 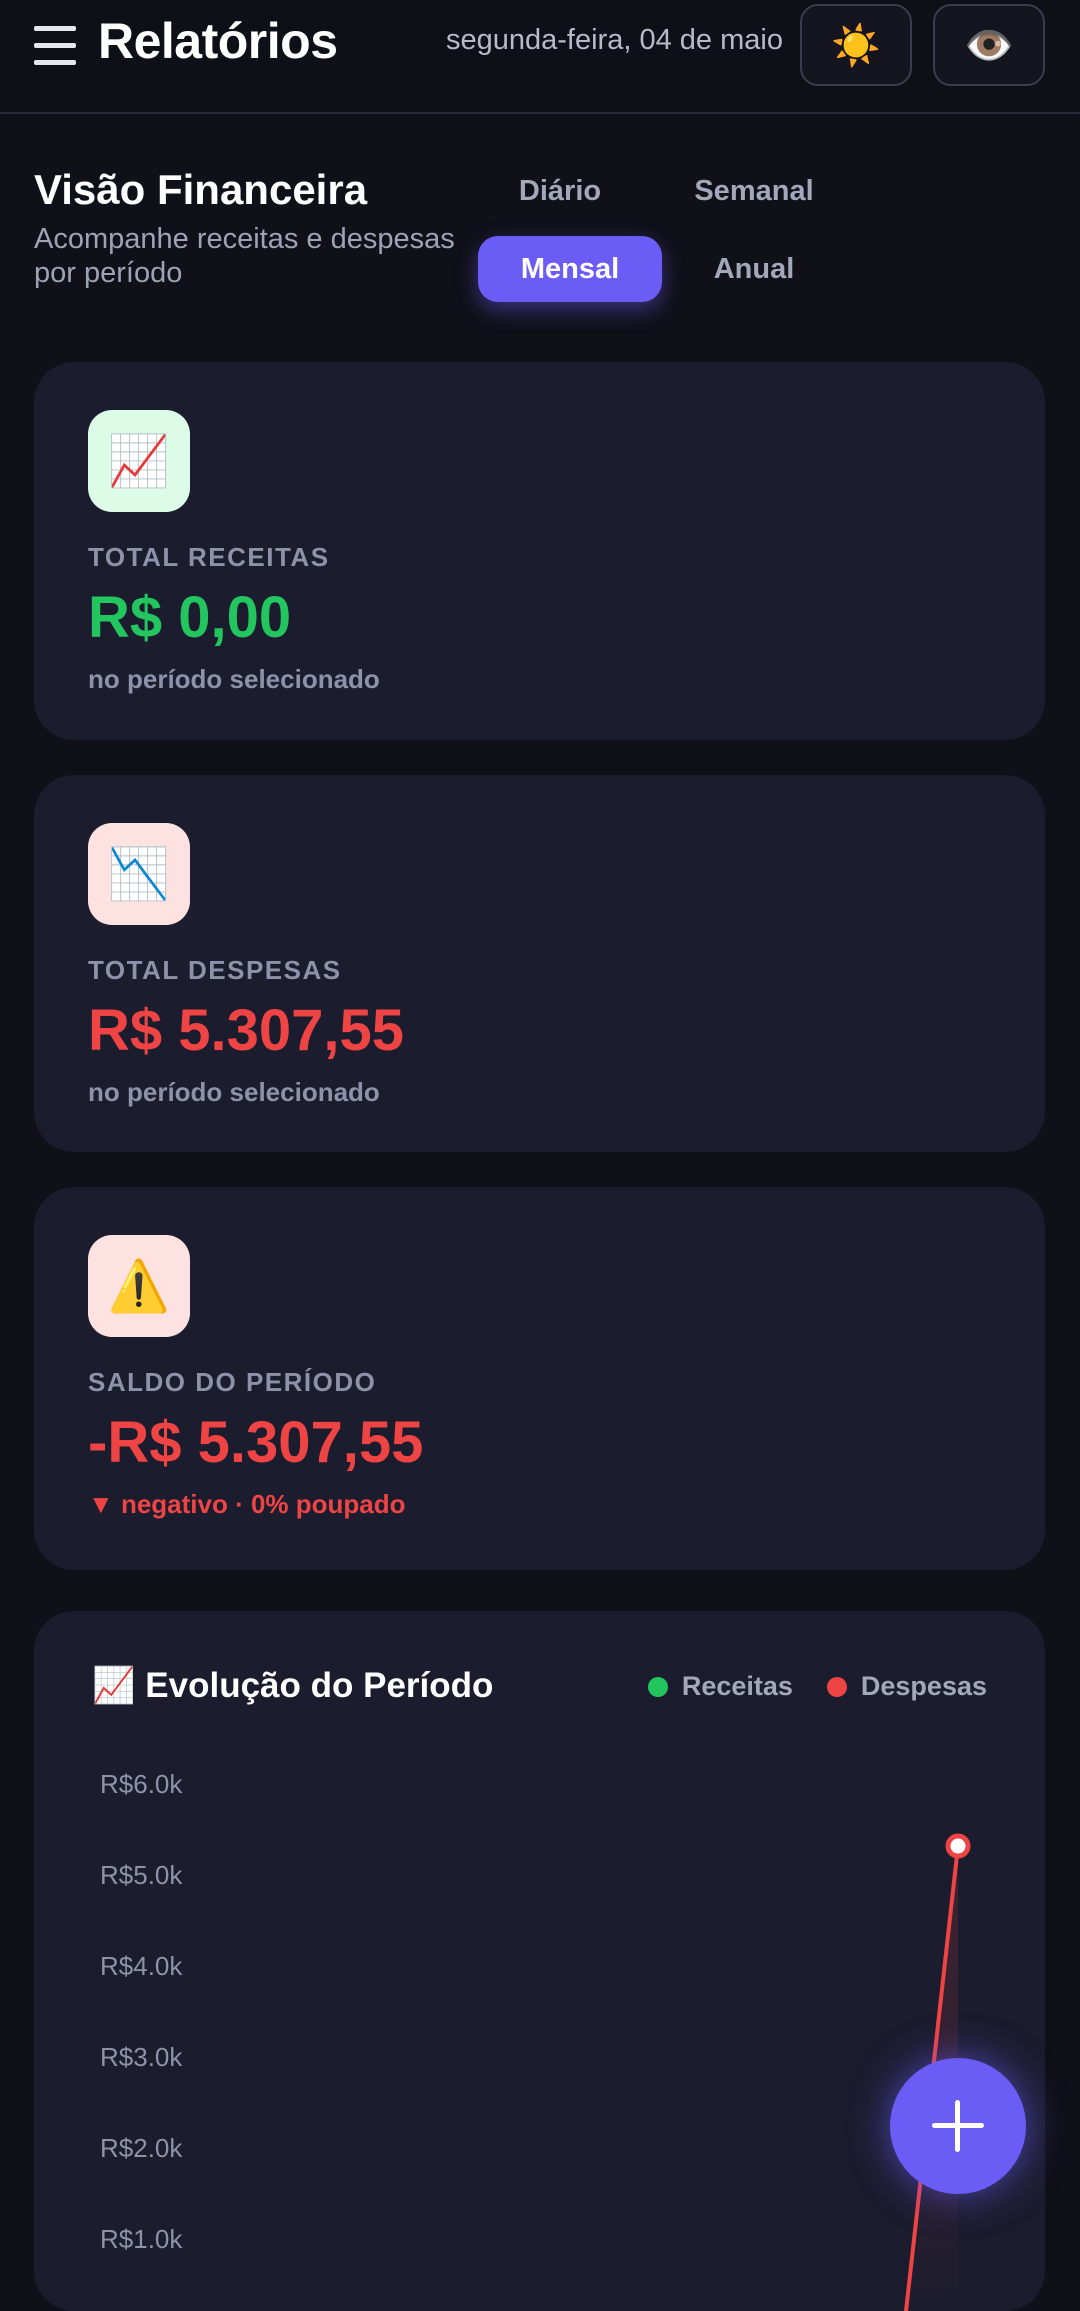 I want to click on legend-item-receitas: Receitas, so click(x=720, y=1686).